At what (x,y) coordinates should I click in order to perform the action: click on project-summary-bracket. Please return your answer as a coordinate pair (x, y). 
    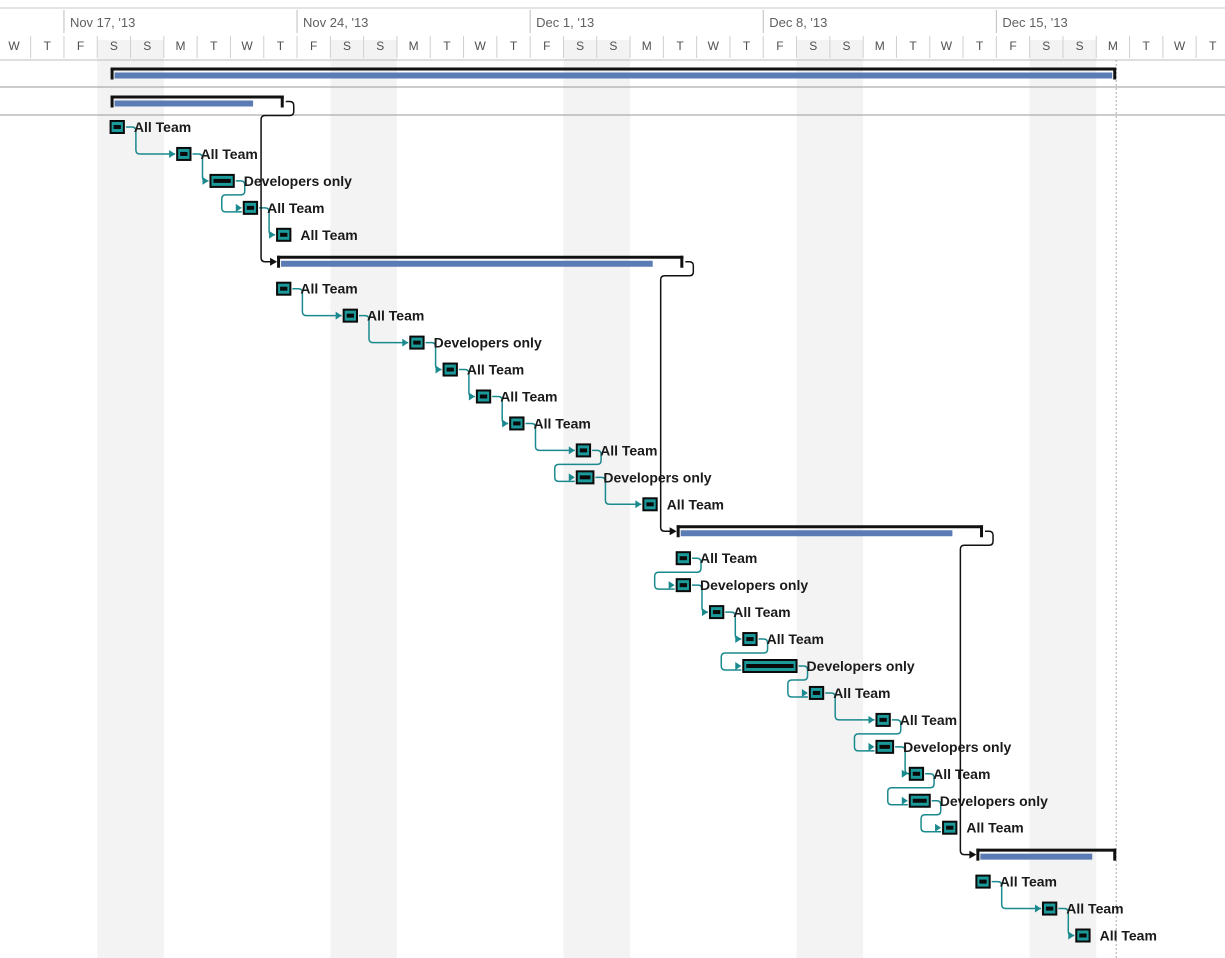
    Looking at the image, I should click on (613, 69).